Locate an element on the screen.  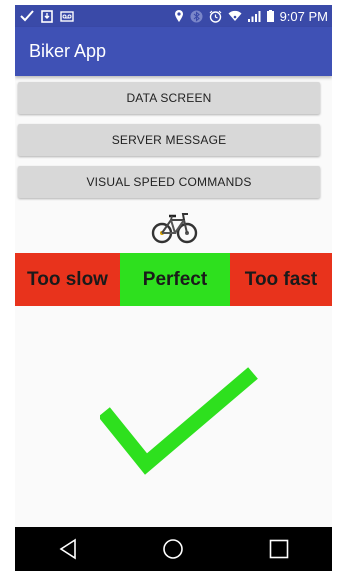
location-icon is located at coordinates (179, 16).